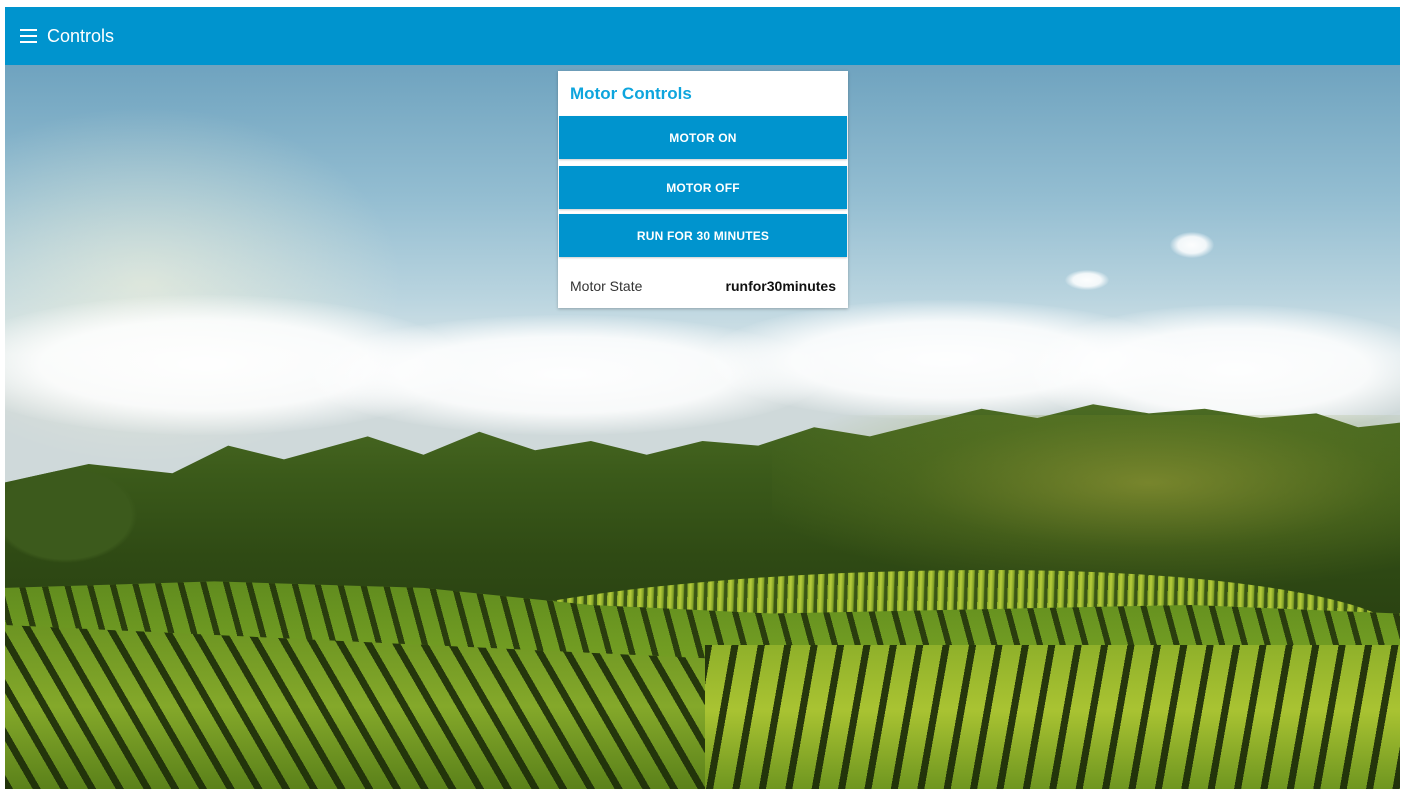 The image size is (1405, 789). Describe the element at coordinates (1052, 717) in the screenshot. I see `vineyard-rows-right` at that location.